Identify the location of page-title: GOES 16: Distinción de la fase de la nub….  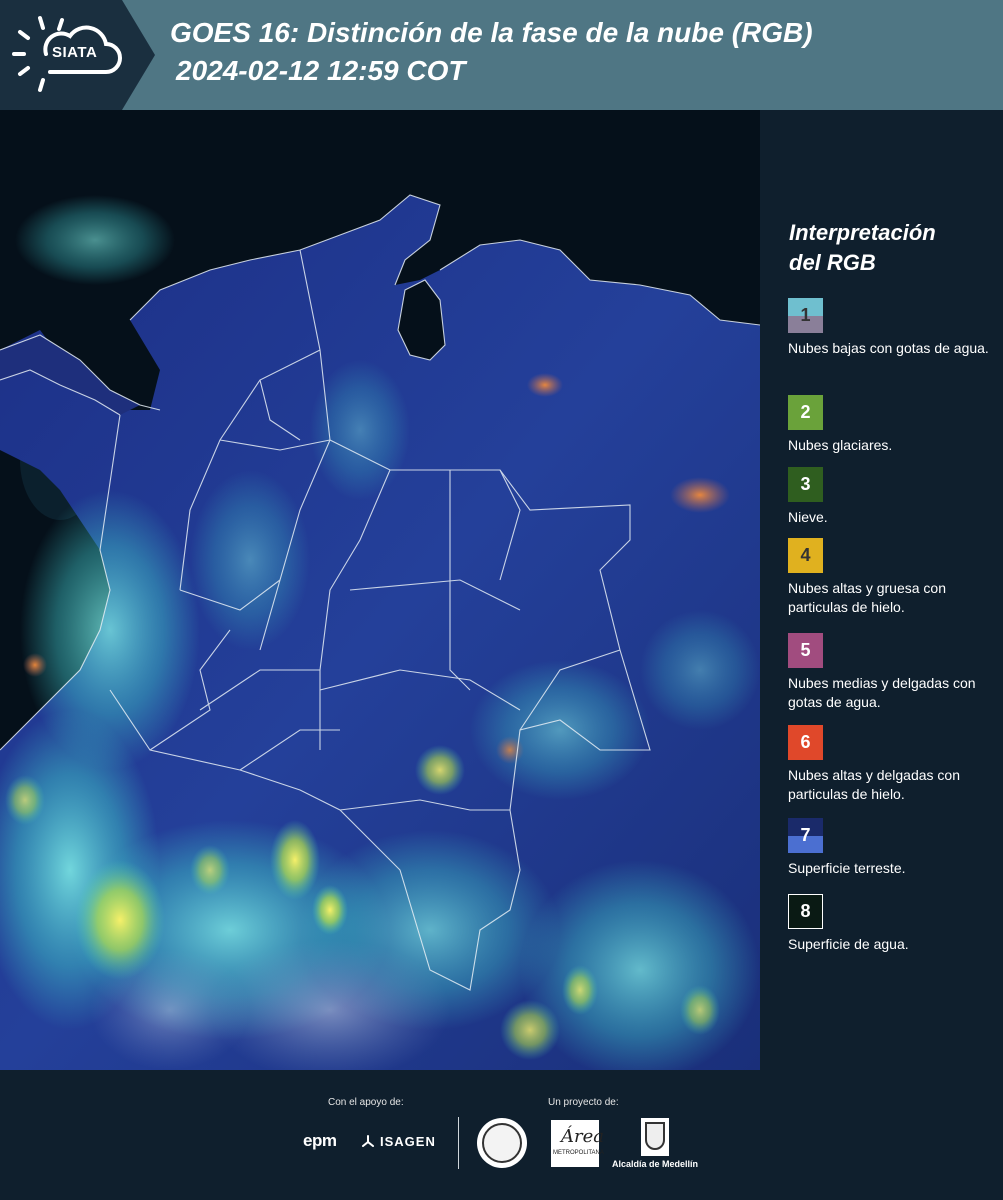
(491, 52).